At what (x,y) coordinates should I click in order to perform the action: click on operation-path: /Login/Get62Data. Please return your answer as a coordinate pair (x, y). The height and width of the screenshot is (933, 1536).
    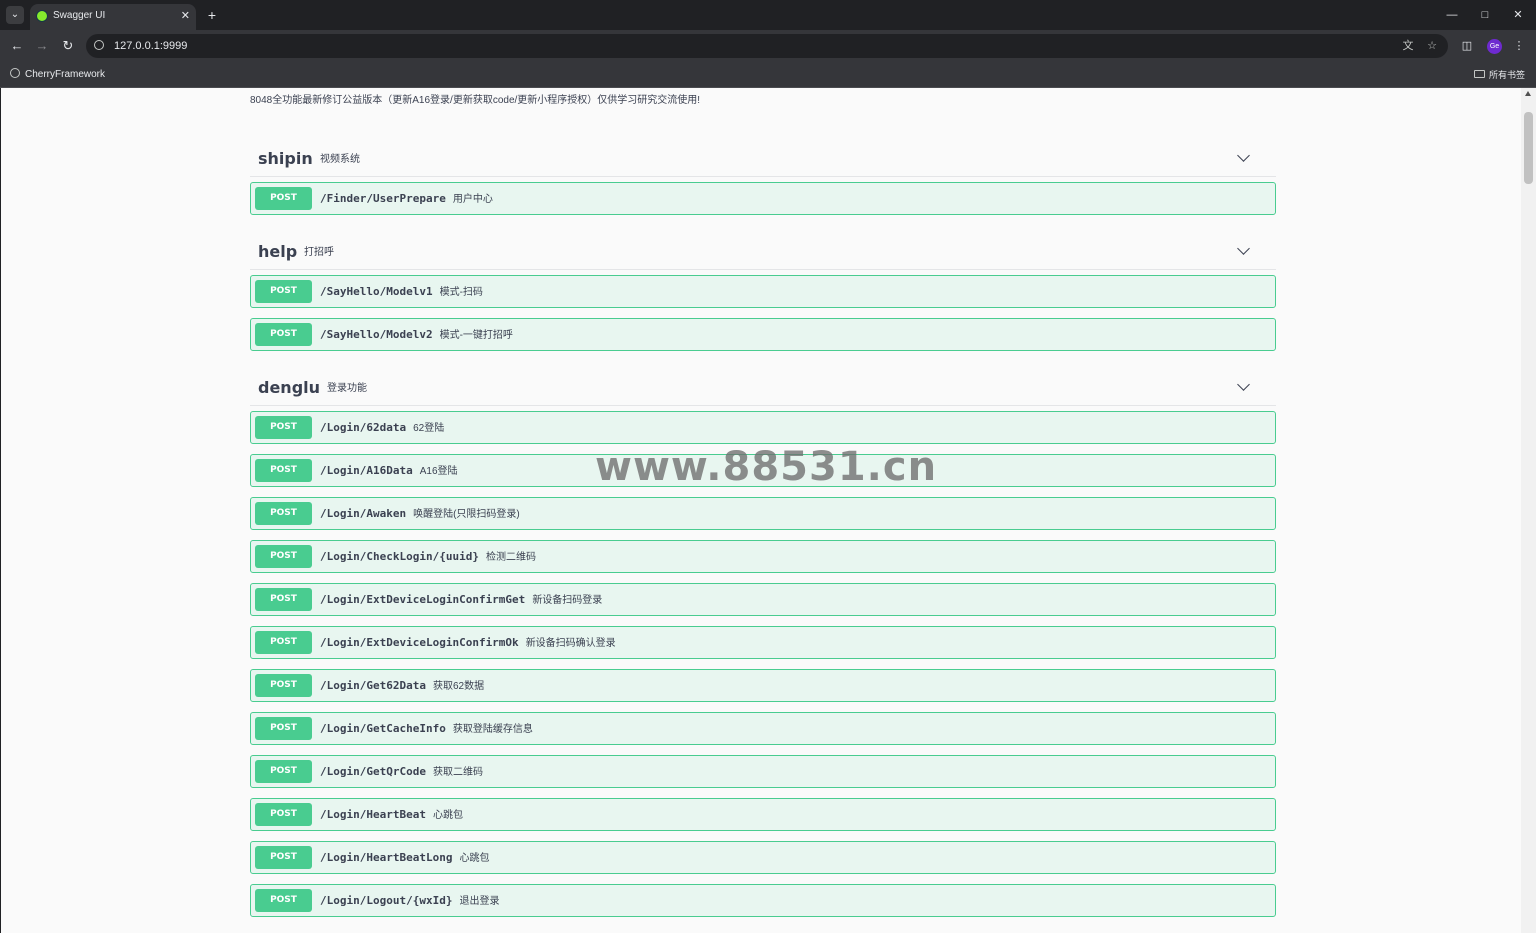
    Looking at the image, I should click on (373, 685).